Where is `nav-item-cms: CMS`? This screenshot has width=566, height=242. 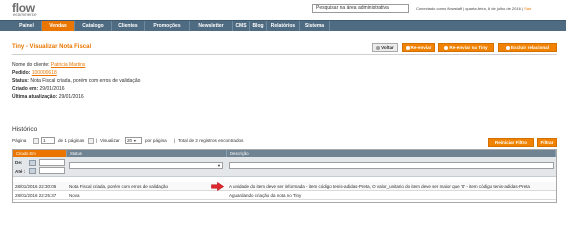 nav-item-cms: CMS is located at coordinates (241, 26).